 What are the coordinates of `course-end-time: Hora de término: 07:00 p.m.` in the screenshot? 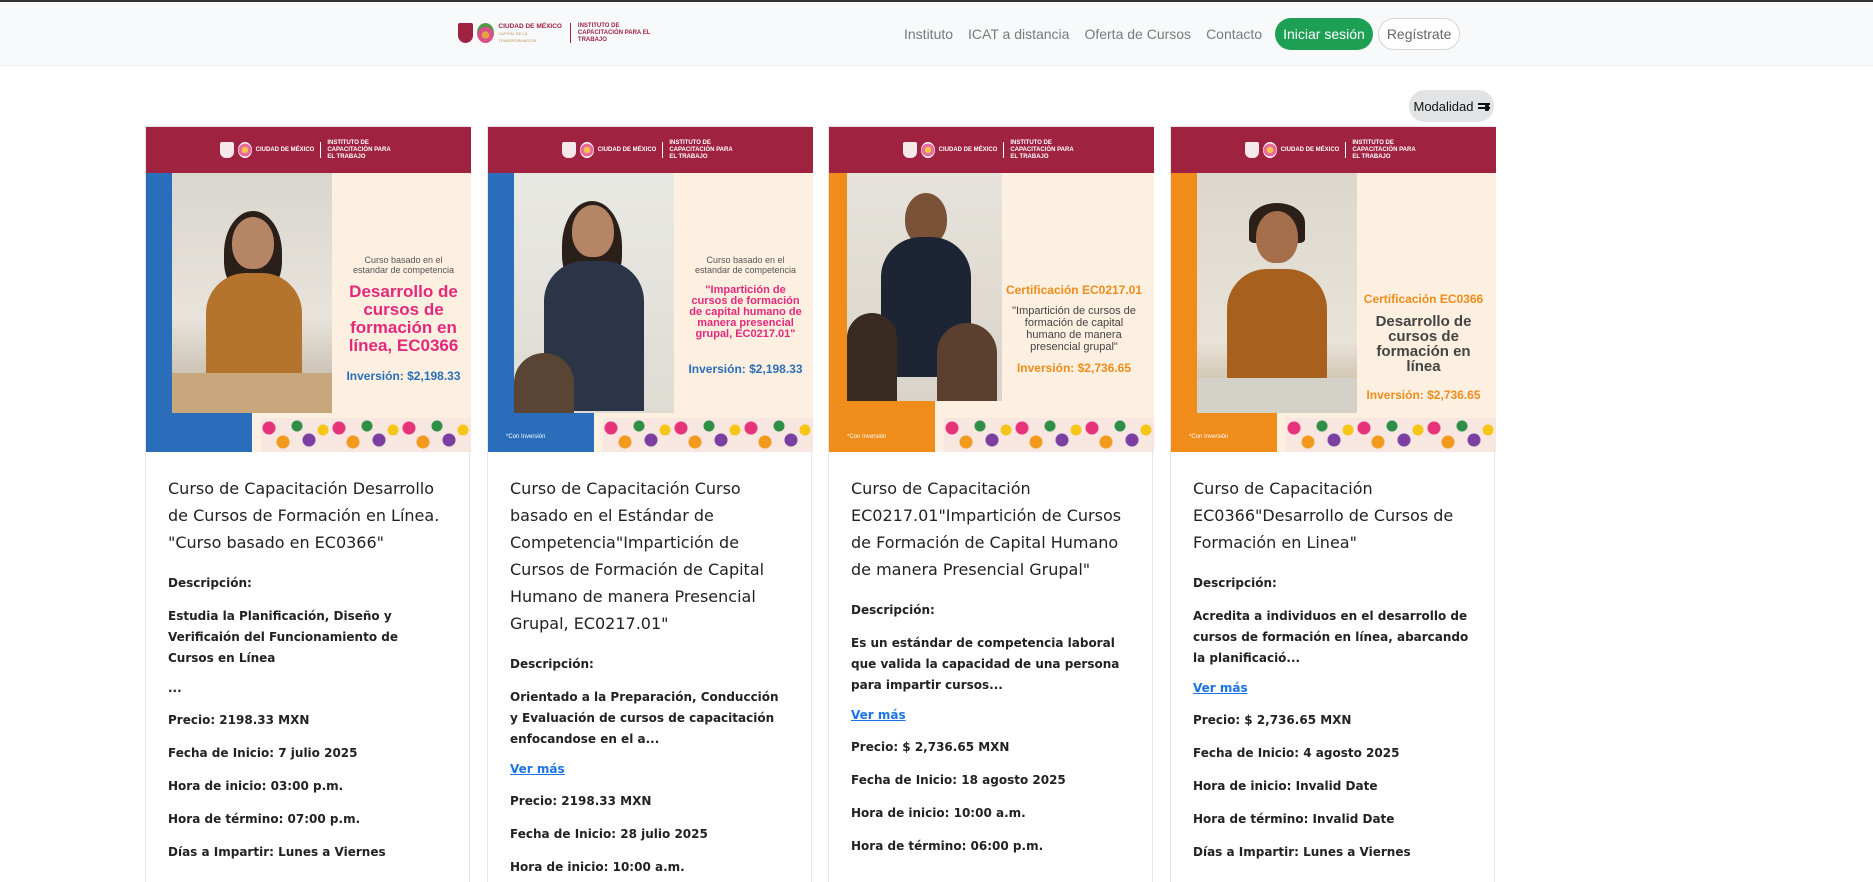 It's located at (264, 819).